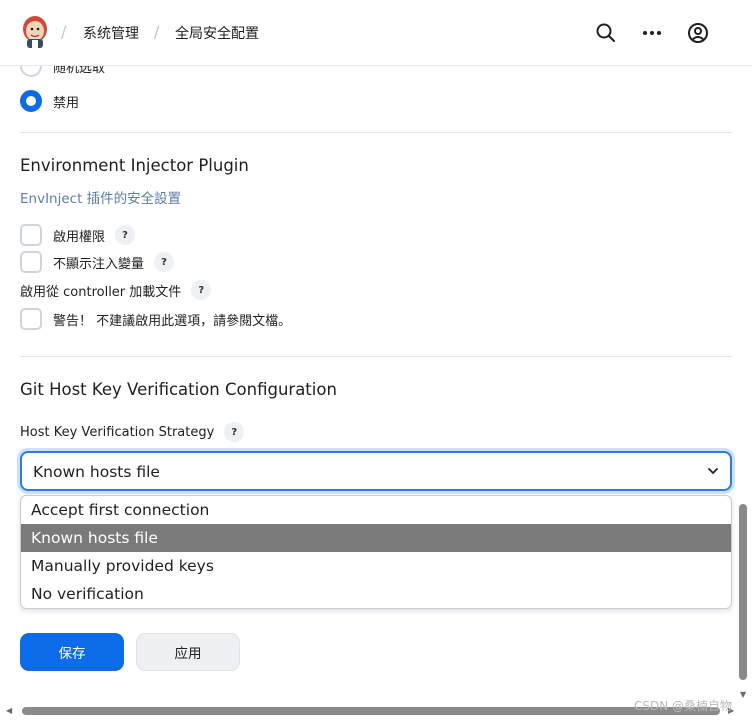 Image resolution: width=752 pixels, height=720 pixels. Describe the element at coordinates (371, 711) in the screenshot. I see `horizontal-scrollbar-thumb` at that location.